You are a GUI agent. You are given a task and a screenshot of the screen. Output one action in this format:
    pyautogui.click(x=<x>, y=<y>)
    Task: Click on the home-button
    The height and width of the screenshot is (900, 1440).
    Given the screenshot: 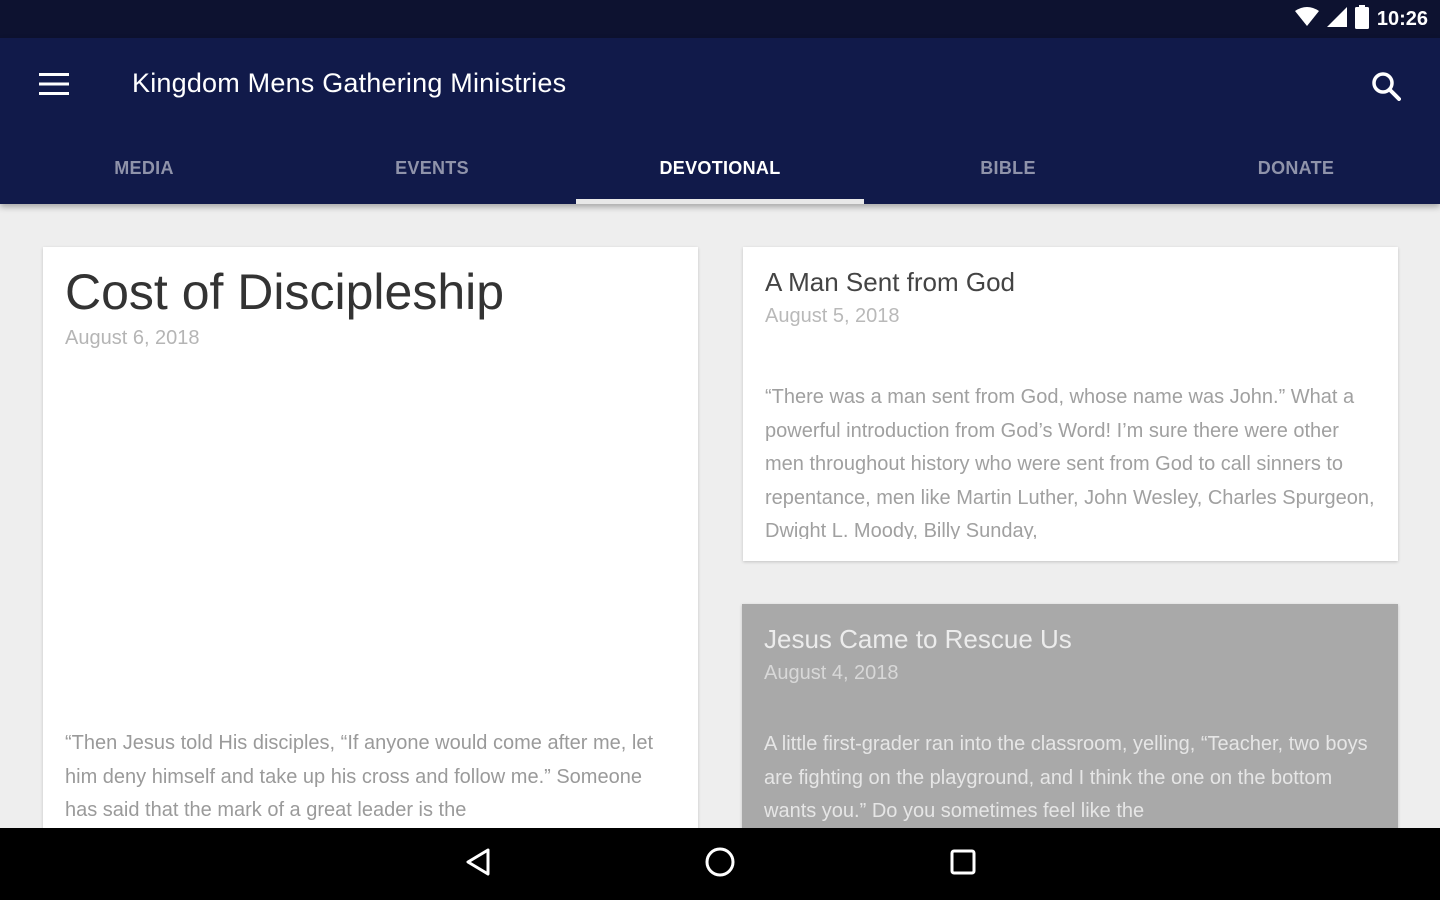 What is the action you would take?
    pyautogui.click(x=720, y=864)
    